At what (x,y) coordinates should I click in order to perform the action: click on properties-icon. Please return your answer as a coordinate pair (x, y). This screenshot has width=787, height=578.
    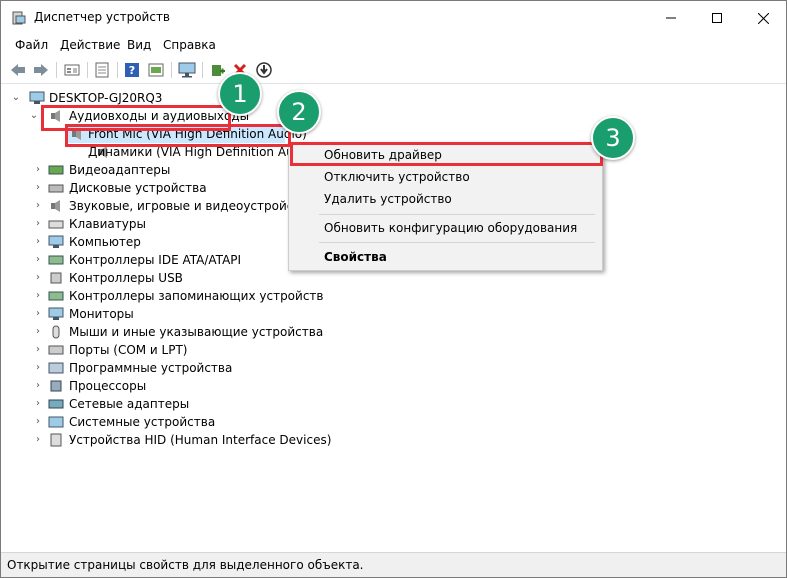
    Looking at the image, I should click on (102, 70).